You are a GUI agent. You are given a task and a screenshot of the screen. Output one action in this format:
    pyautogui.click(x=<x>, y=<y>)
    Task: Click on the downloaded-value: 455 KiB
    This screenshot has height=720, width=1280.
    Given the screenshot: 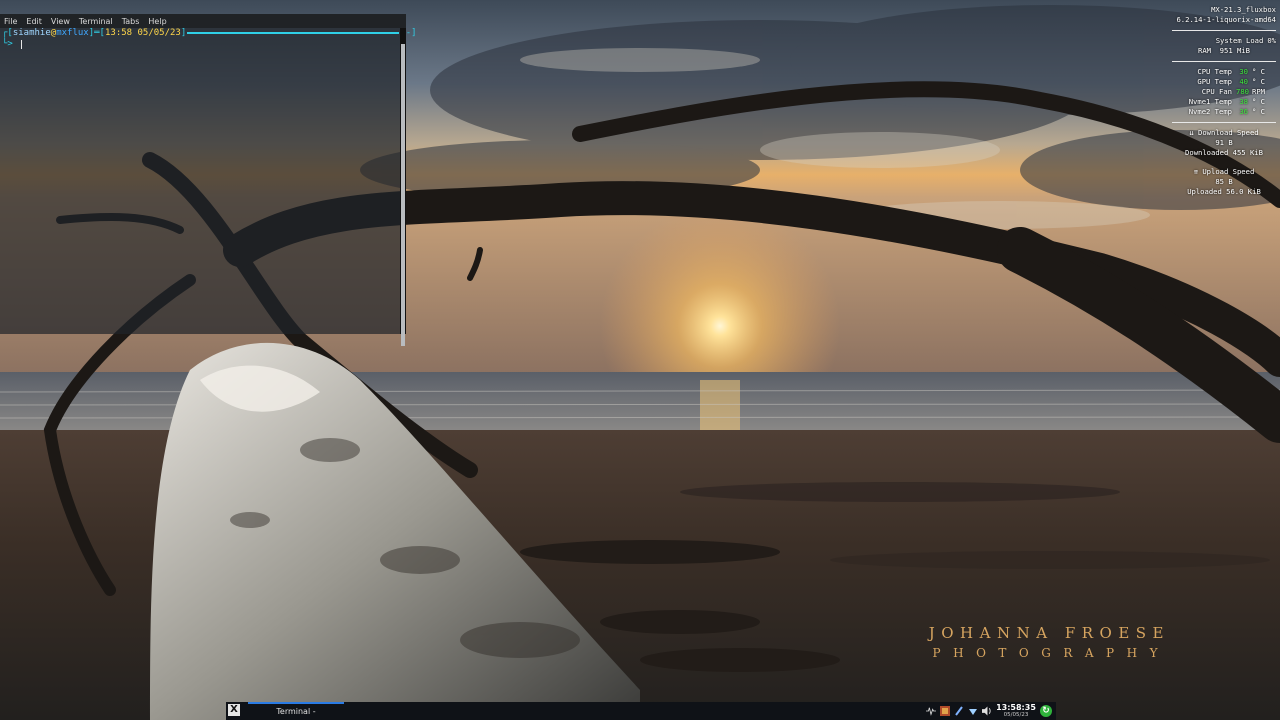 What is the action you would take?
    pyautogui.click(x=1247, y=152)
    